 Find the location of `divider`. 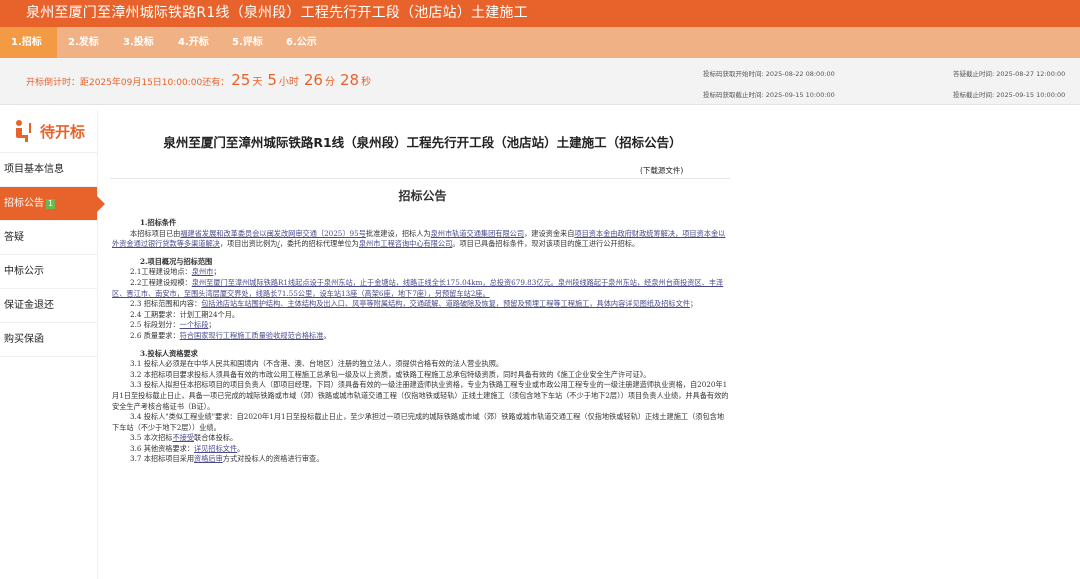

divider is located at coordinates (420, 178).